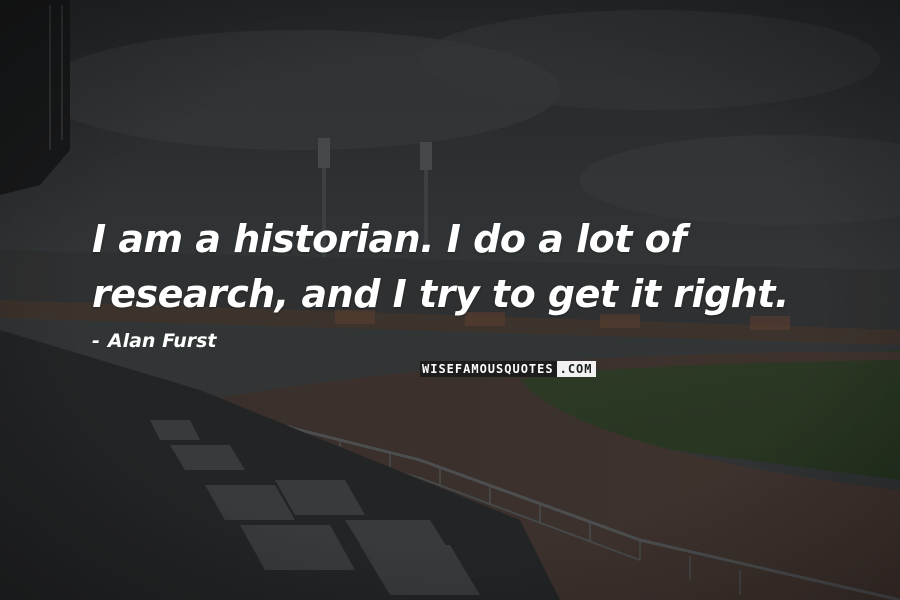  What do you see at coordinates (162, 341) in the screenshot?
I see `author-name: Alan Furst` at bounding box center [162, 341].